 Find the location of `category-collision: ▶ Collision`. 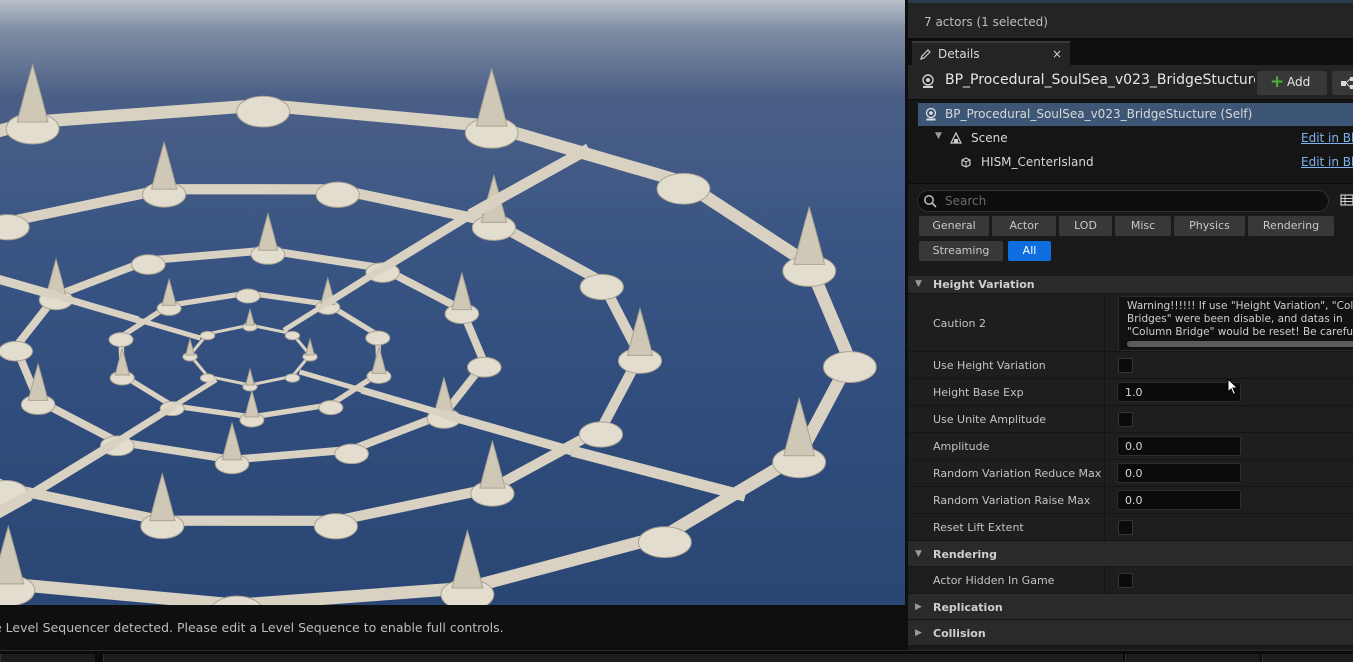

category-collision: ▶ Collision is located at coordinates (1130, 633).